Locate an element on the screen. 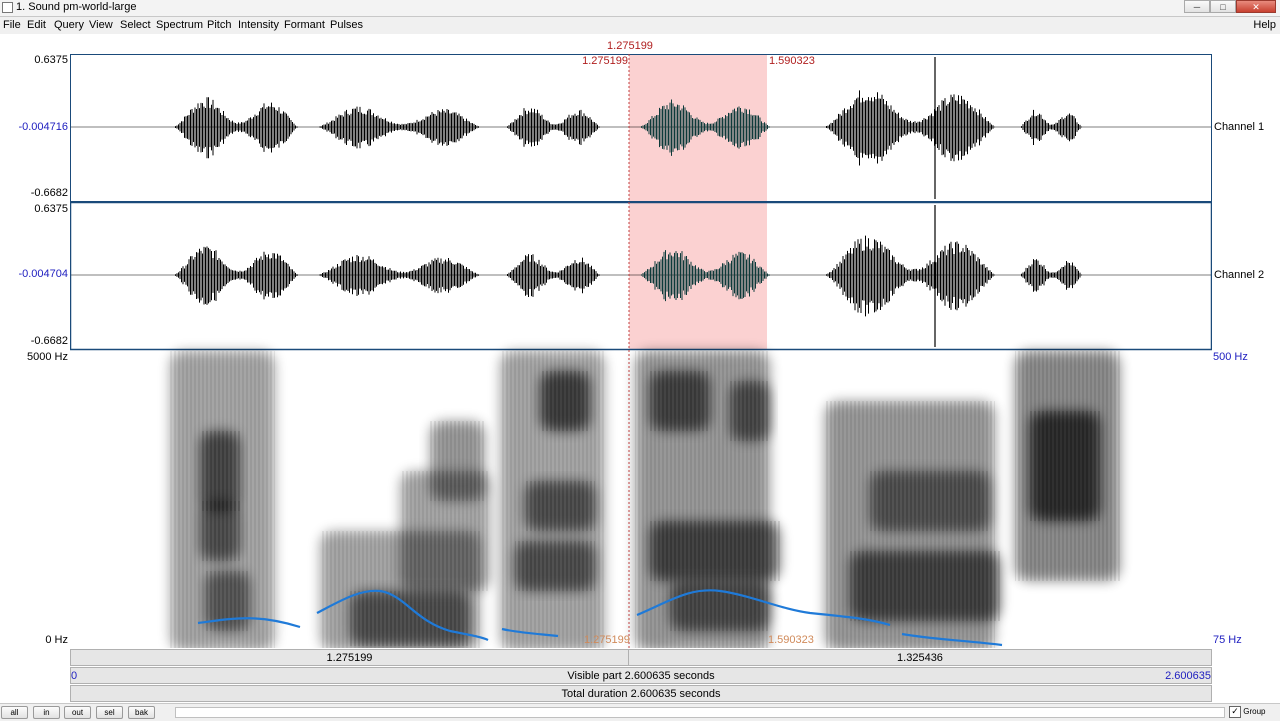 Image resolution: width=1280 pixels, height=721 pixels. visible-end: 2.600635 is located at coordinates (1188, 676).